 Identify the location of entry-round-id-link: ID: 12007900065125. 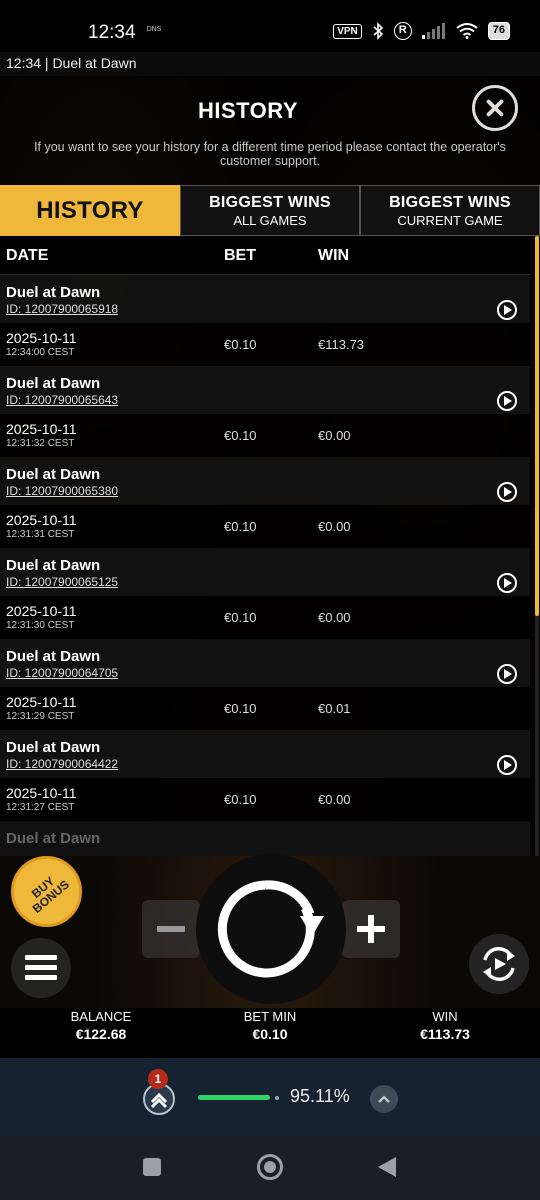
(62, 582).